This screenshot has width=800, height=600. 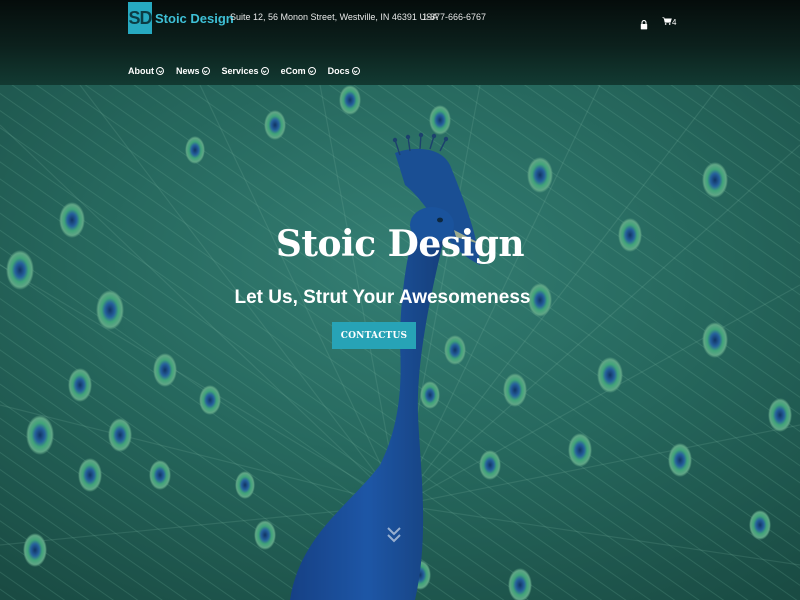 I want to click on nav-item-services: Services, so click(x=245, y=71).